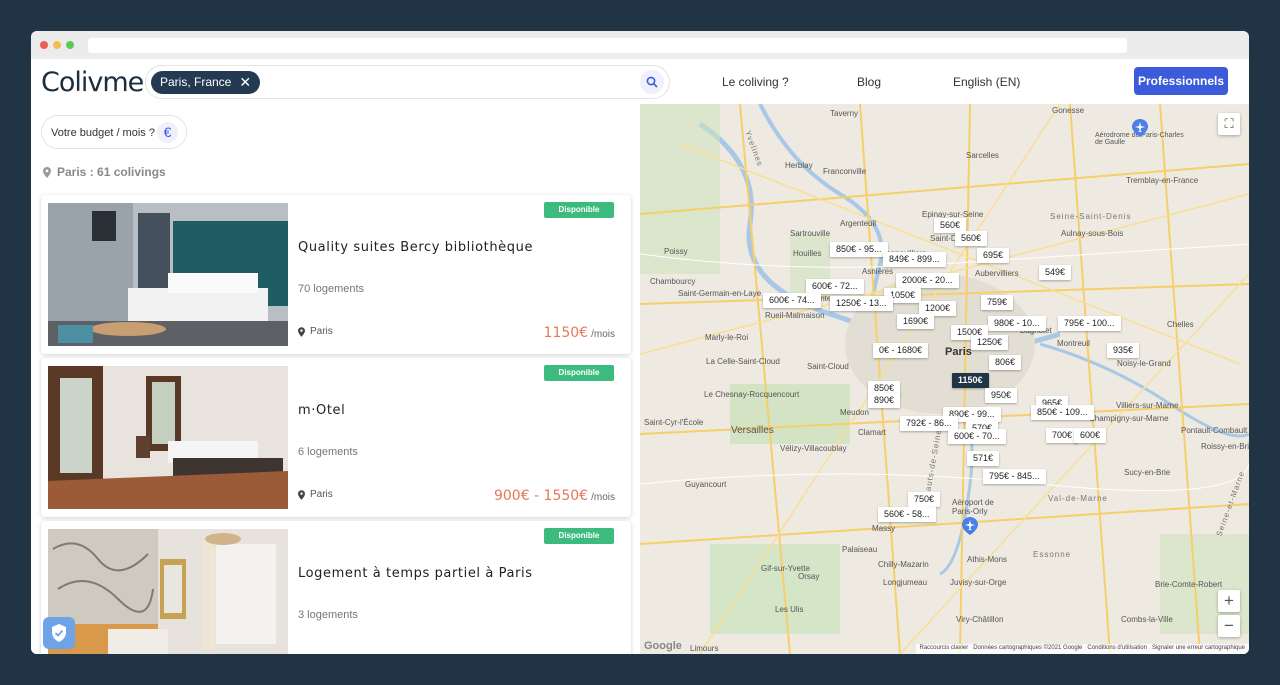 The height and width of the screenshot is (685, 1280). I want to click on map-place: Aéroport de Paris-Orly, so click(973, 507).